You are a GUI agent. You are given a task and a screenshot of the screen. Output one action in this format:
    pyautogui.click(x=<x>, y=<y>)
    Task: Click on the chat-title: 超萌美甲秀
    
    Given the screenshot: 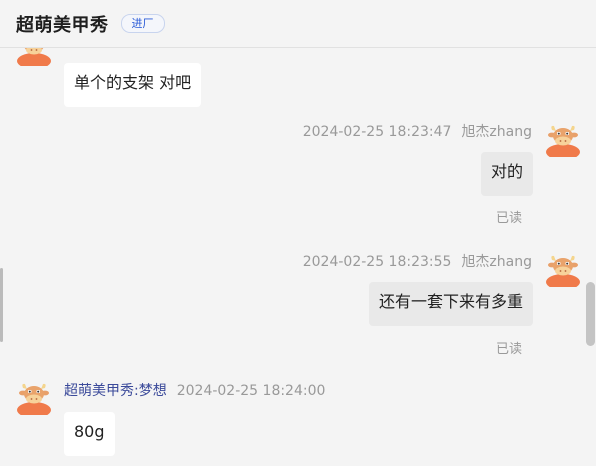 What is the action you would take?
    pyautogui.click(x=62, y=25)
    